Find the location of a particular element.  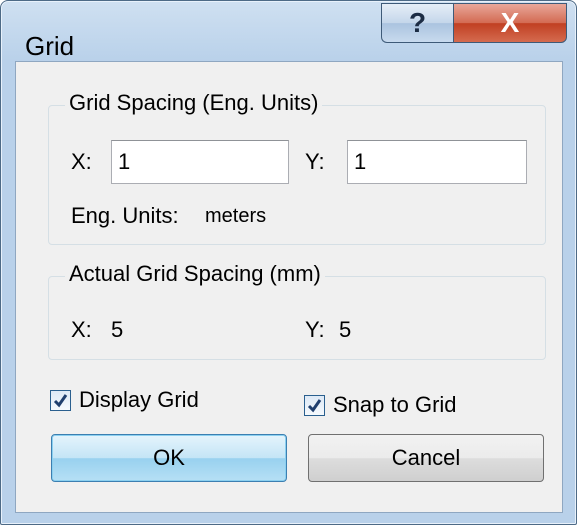

grid-x-input: 1 is located at coordinates (200, 162).